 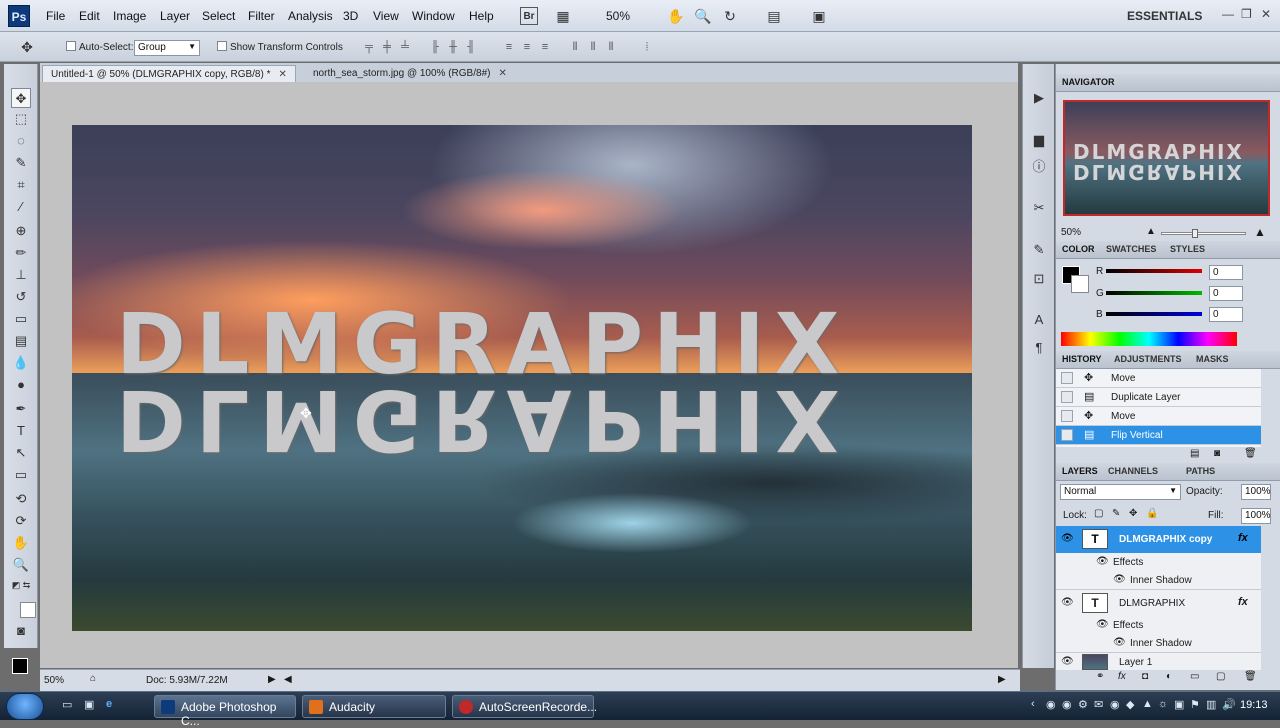 I want to click on scroll-right-icon: ▶, so click(x=1002, y=679).